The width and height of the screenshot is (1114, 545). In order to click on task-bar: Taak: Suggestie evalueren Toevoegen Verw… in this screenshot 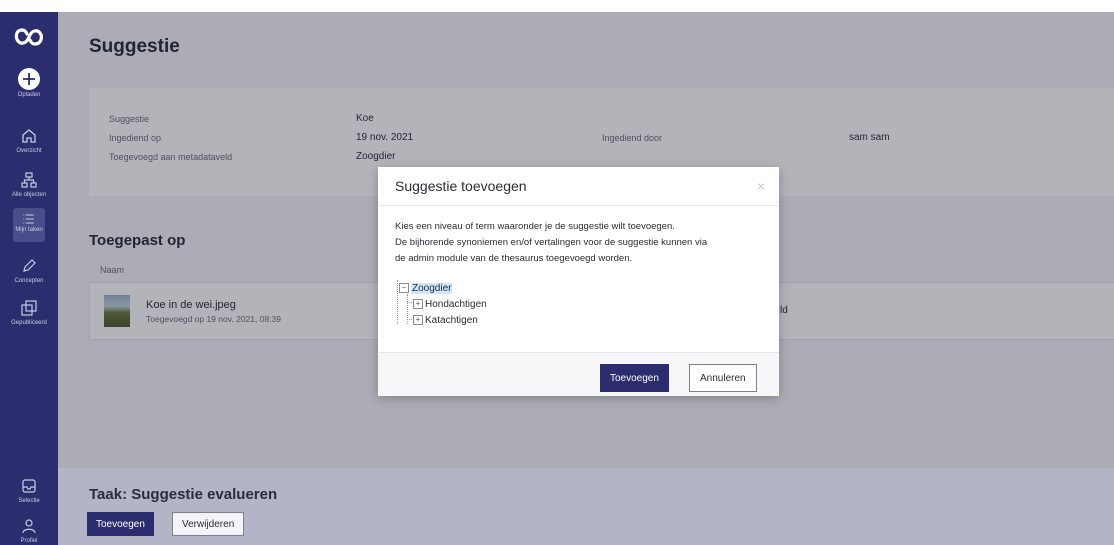, I will do `click(586, 506)`.